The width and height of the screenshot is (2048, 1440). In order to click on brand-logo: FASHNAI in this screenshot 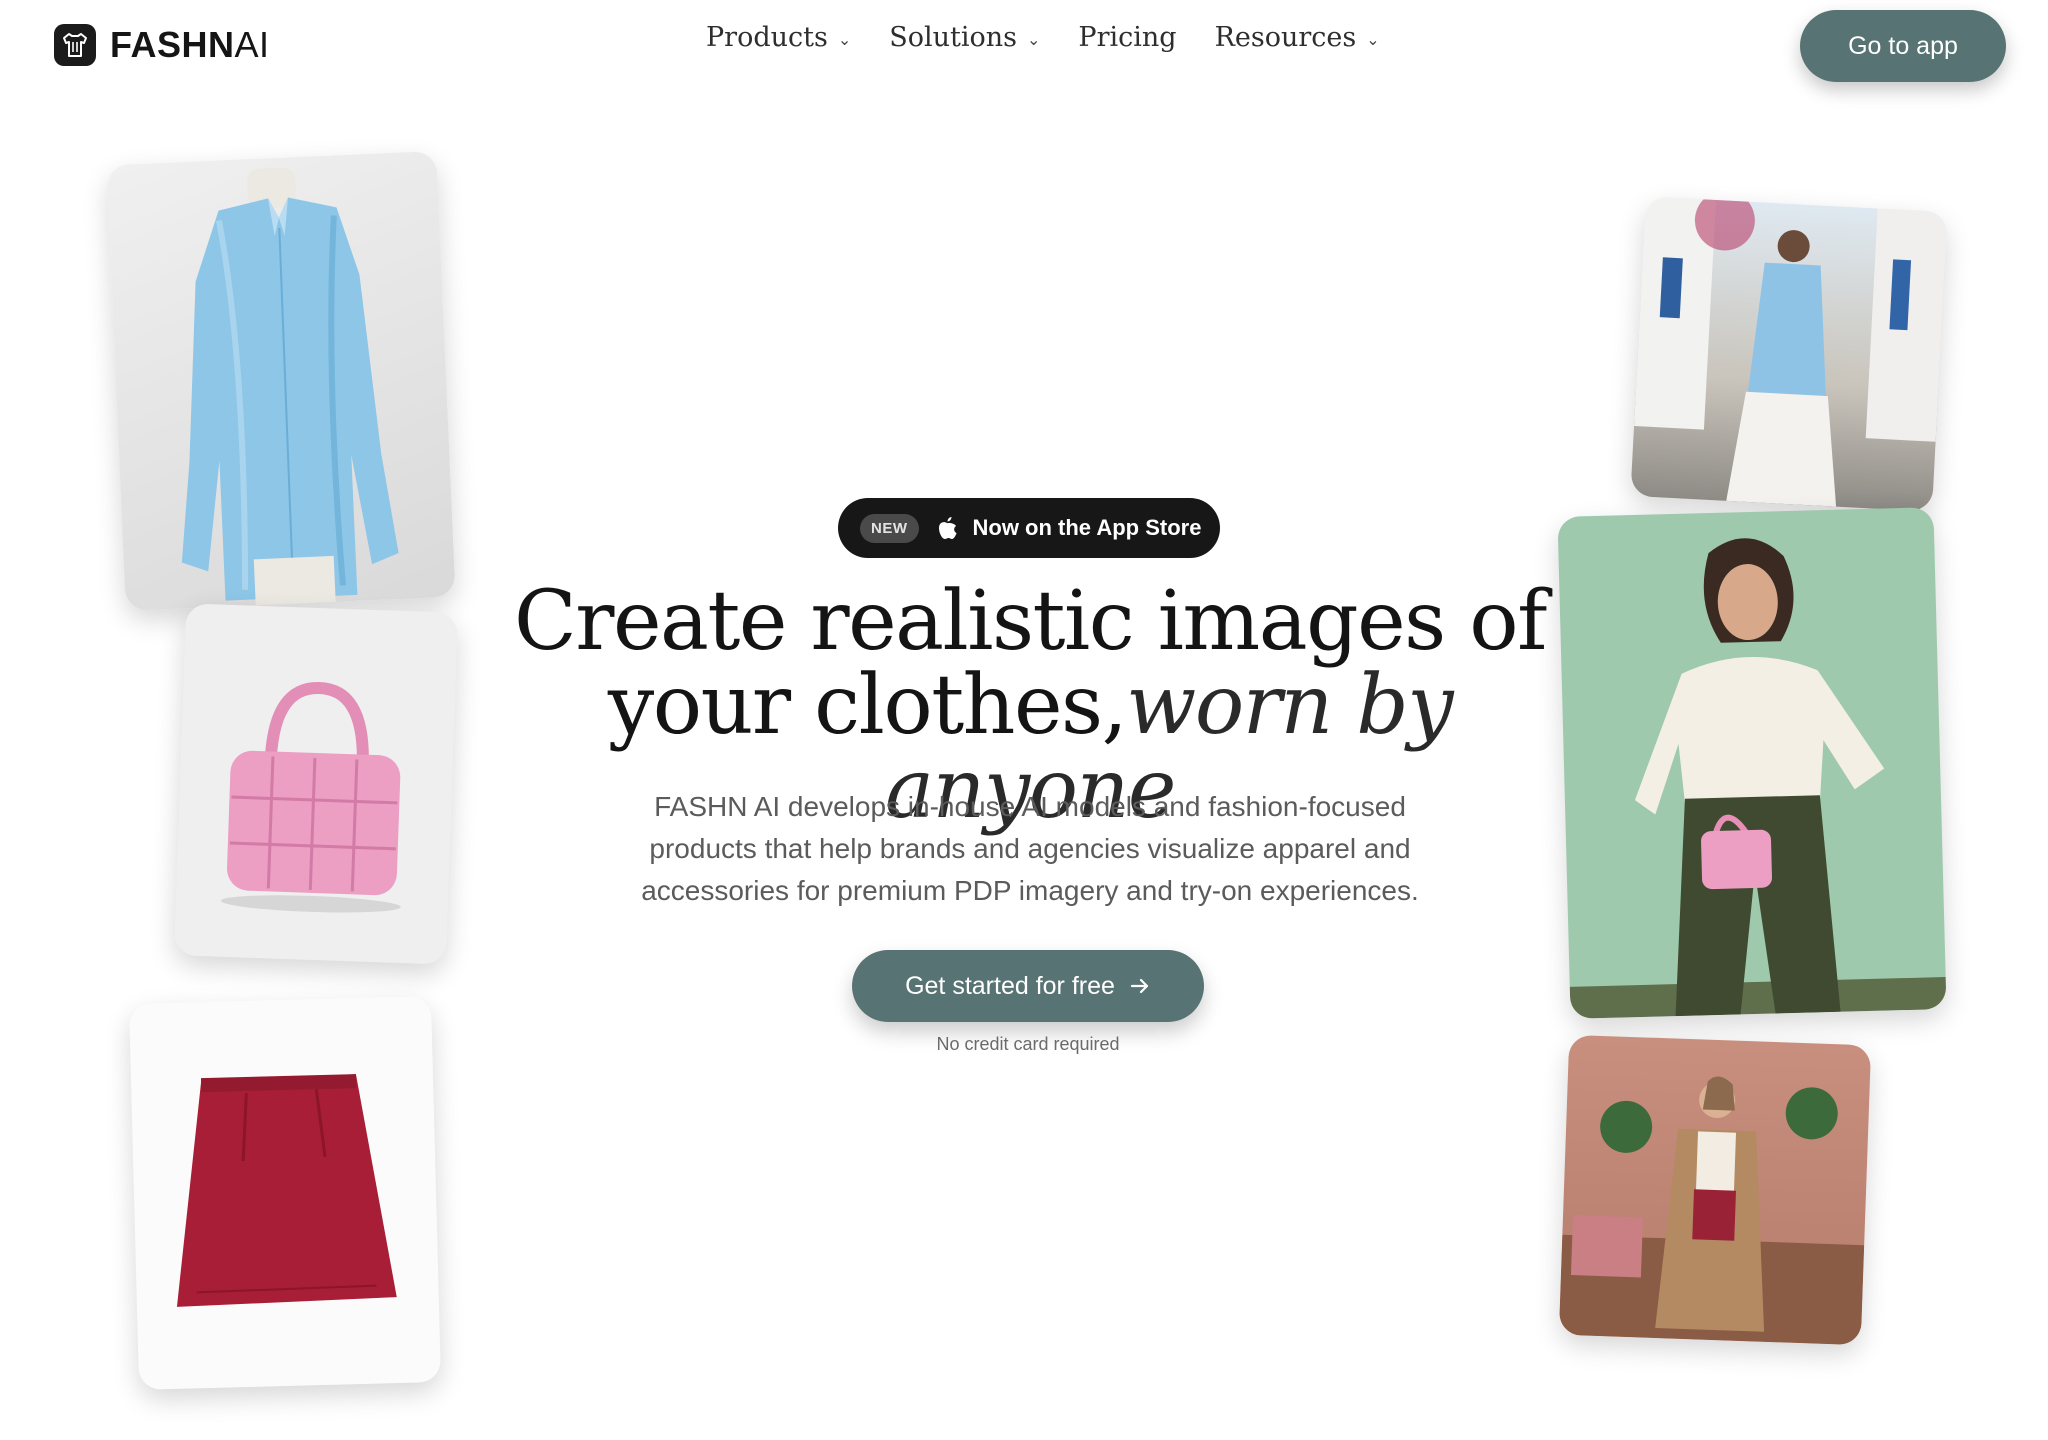, I will do `click(162, 45)`.